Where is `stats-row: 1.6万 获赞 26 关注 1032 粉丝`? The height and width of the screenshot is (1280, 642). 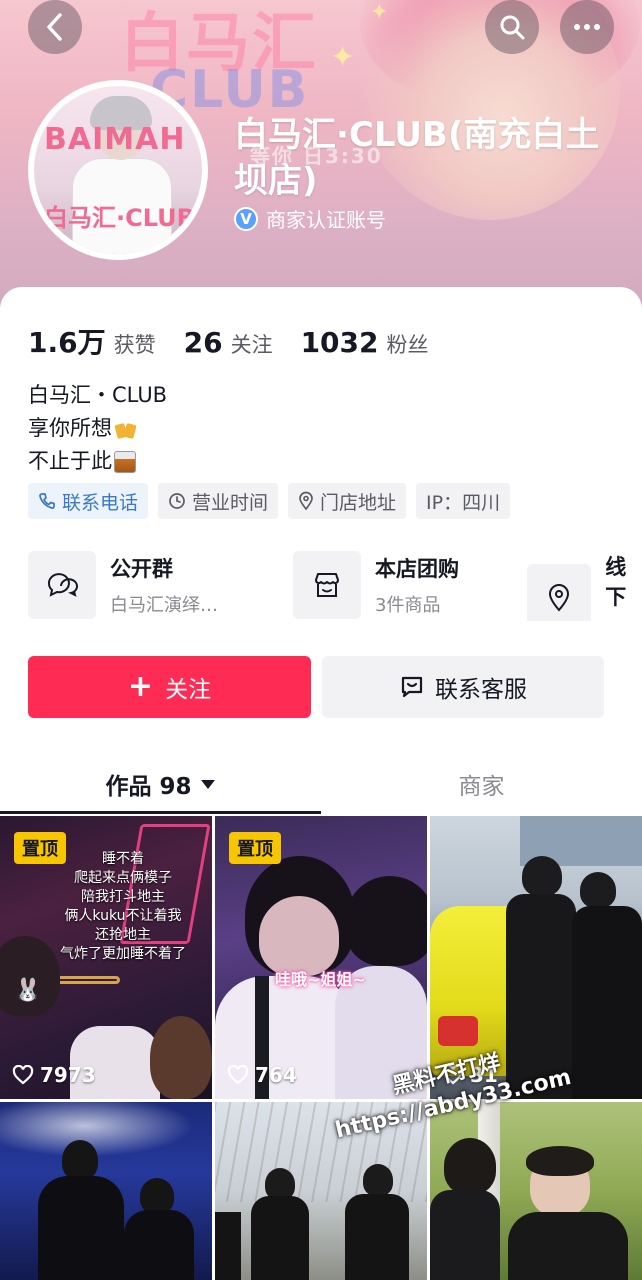
stats-row: 1.6万 获赞 26 关注 1032 粉丝 is located at coordinates (242, 341).